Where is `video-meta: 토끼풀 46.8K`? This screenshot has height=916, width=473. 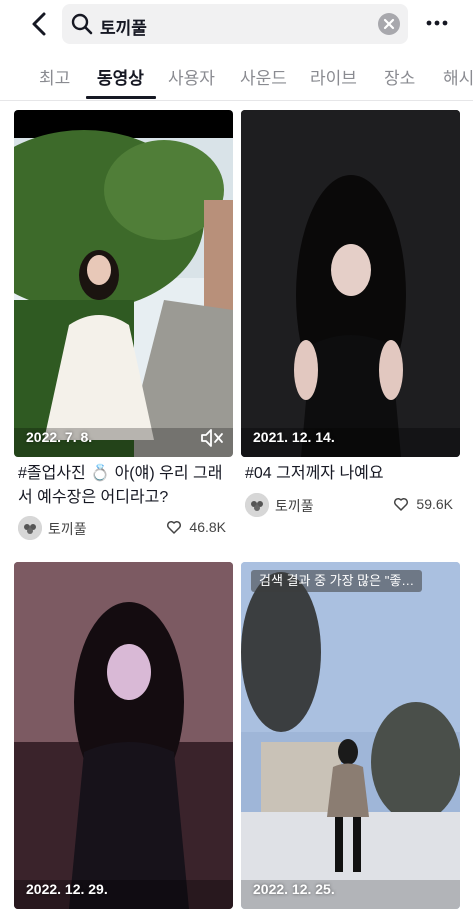 video-meta: 토끼풀 46.8K is located at coordinates (125, 529).